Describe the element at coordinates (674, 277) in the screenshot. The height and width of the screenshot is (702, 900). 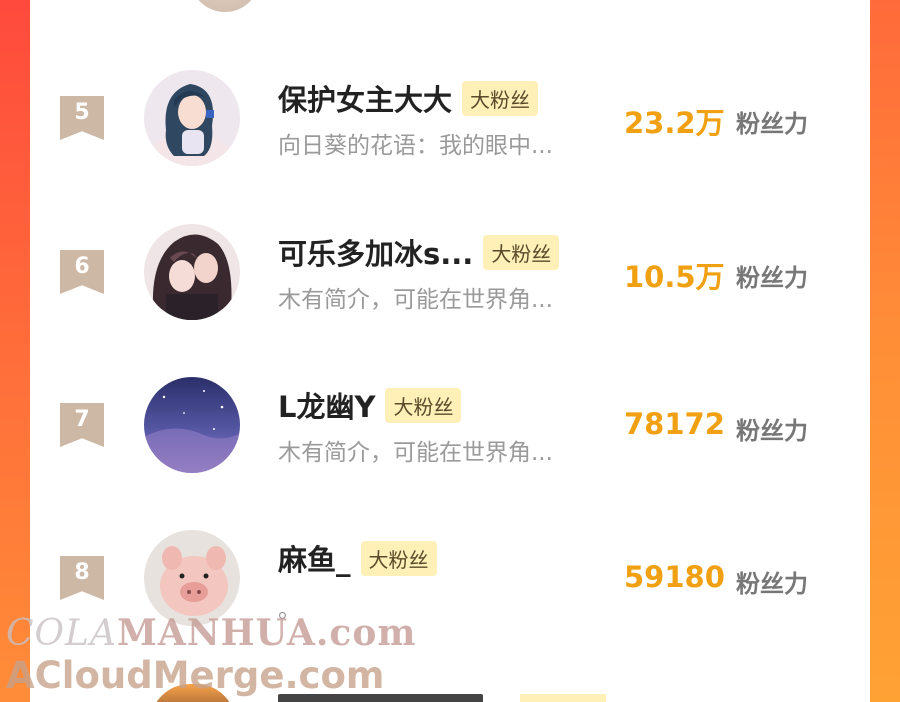
I see `fan-power-score: 10.5万` at that location.